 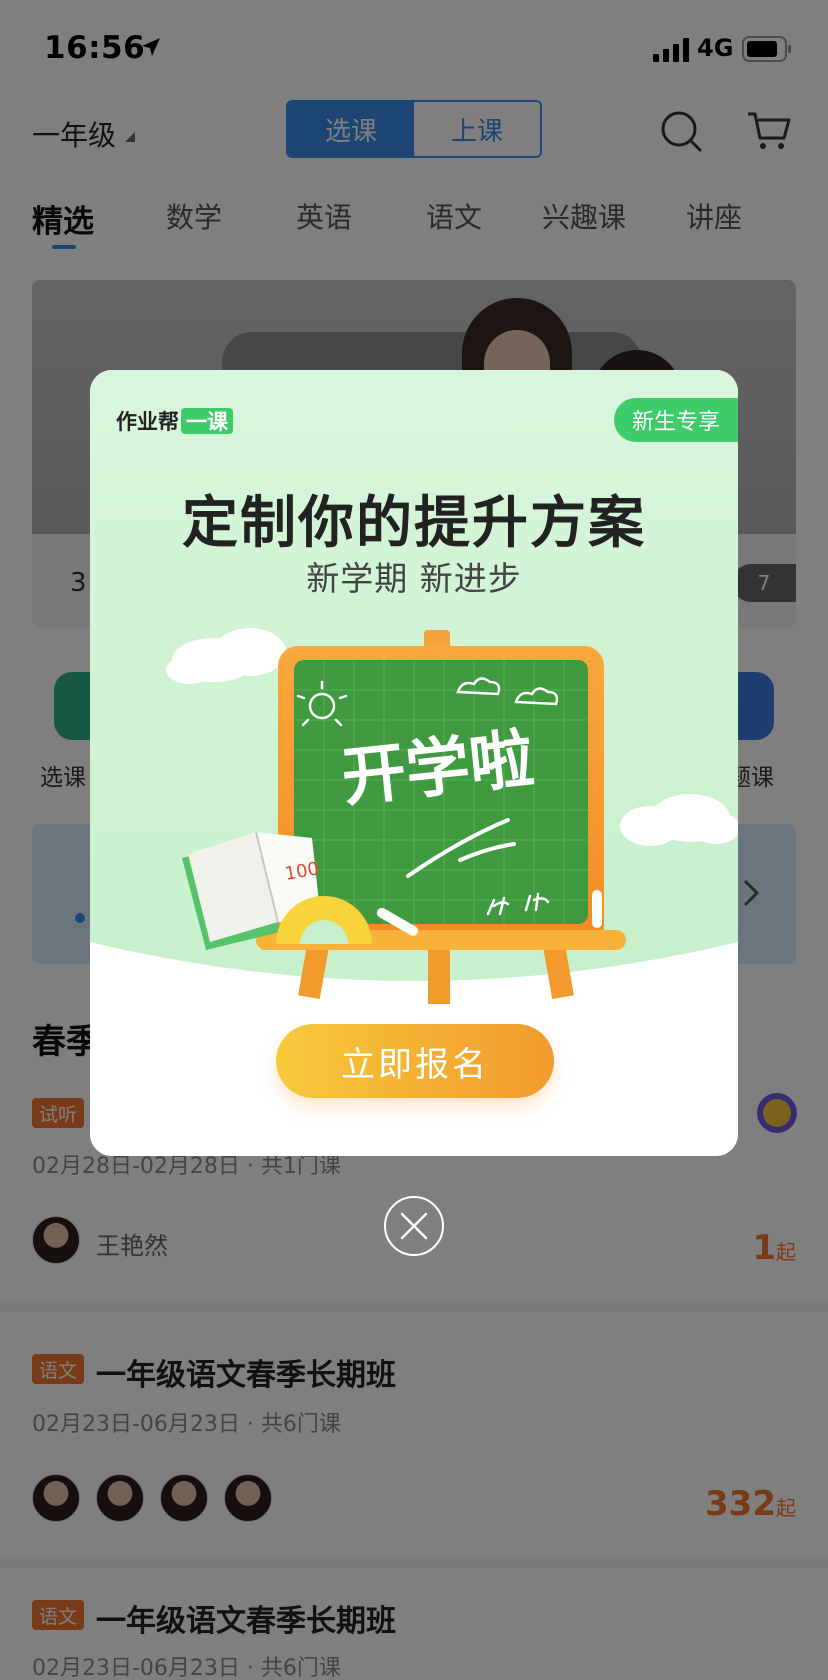 I want to click on brand-logo: 作业帮 一课, so click(x=174, y=421).